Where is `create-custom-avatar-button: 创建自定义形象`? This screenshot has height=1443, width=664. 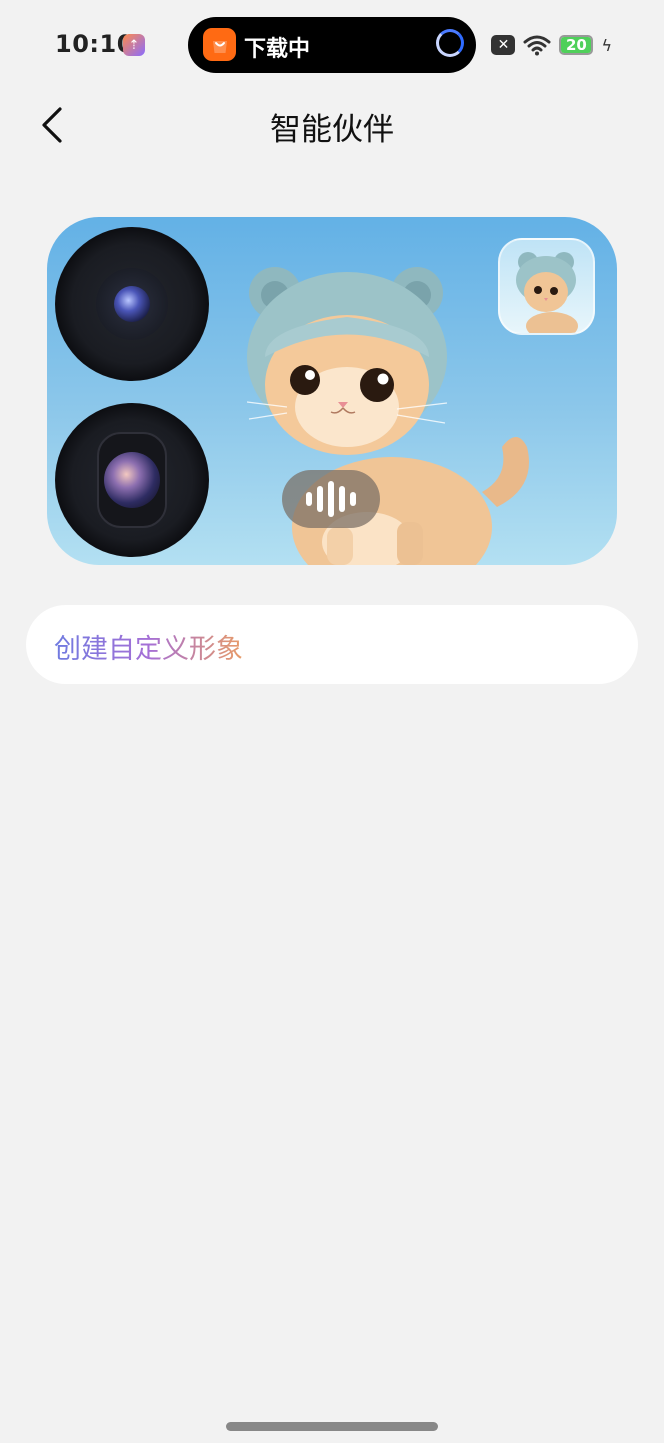
create-custom-avatar-button: 创建自定义形象 is located at coordinates (332, 644).